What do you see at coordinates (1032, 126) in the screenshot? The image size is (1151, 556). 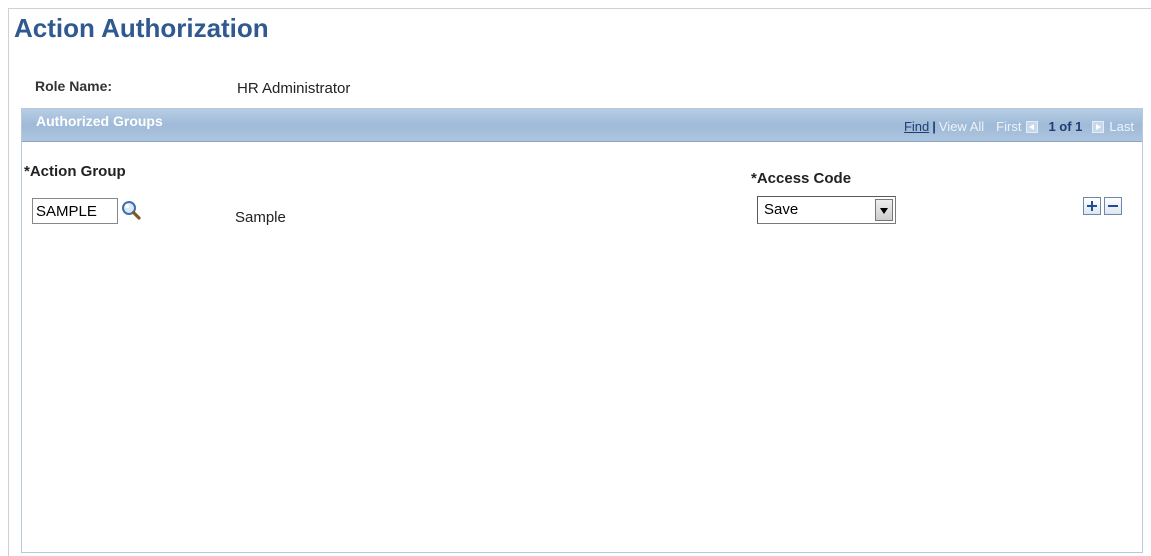 I see `previous-row-icon` at bounding box center [1032, 126].